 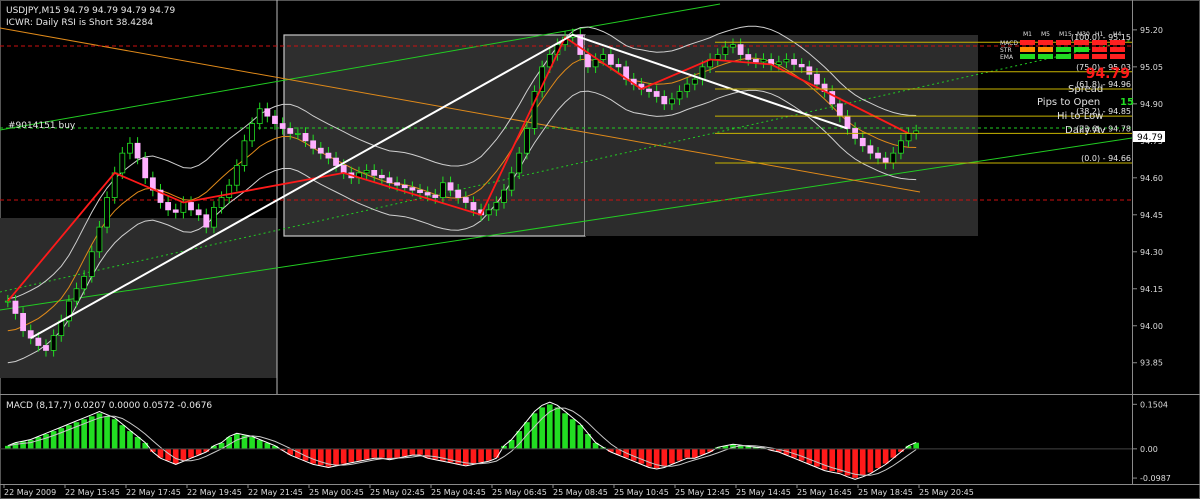 What do you see at coordinates (1151, 441) in the screenshot?
I see `macd-axis: 0.1504 0.00 -0.0987` at bounding box center [1151, 441].